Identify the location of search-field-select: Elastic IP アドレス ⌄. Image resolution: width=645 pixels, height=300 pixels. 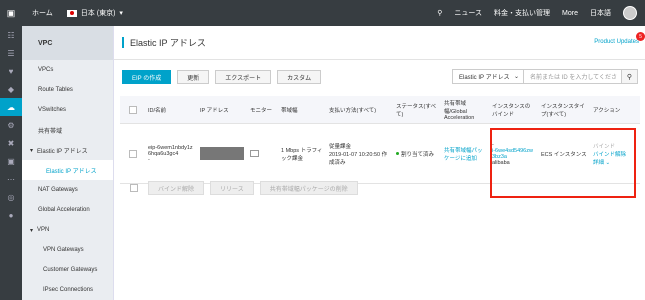
(488, 76).